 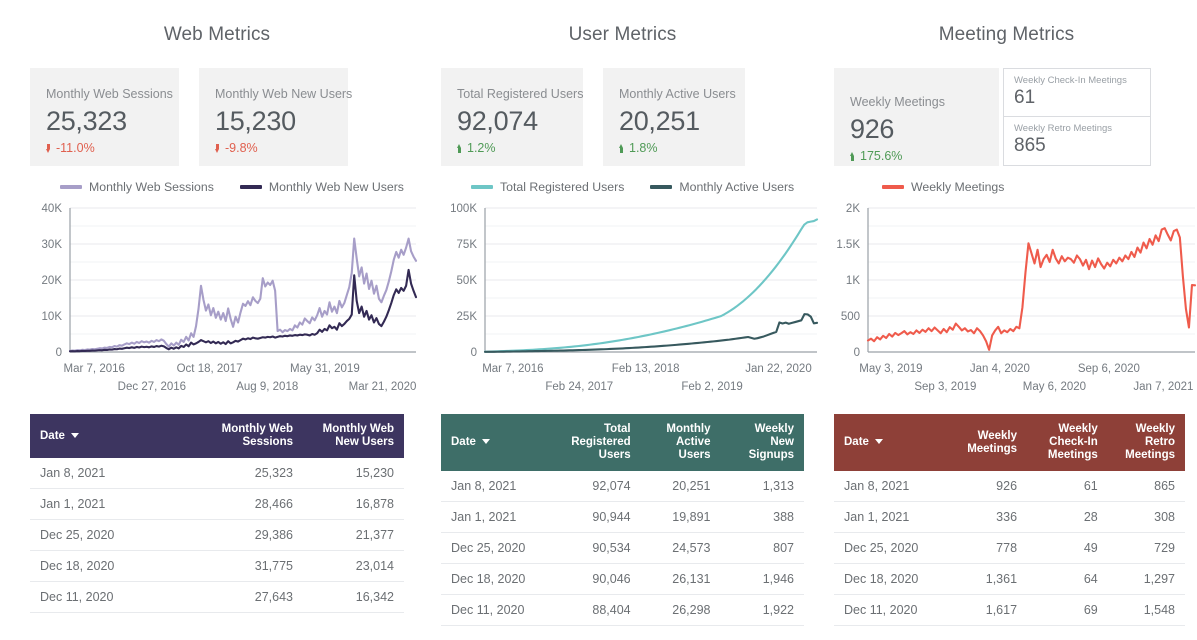 What do you see at coordinates (353, 436) in the screenshot?
I see `column-header-monthly-web-new-users: Monthly Web New Users` at bounding box center [353, 436].